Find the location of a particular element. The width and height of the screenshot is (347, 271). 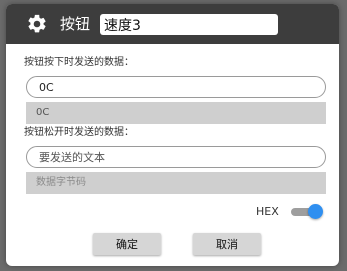

cancel-button: 取消 is located at coordinates (227, 244).